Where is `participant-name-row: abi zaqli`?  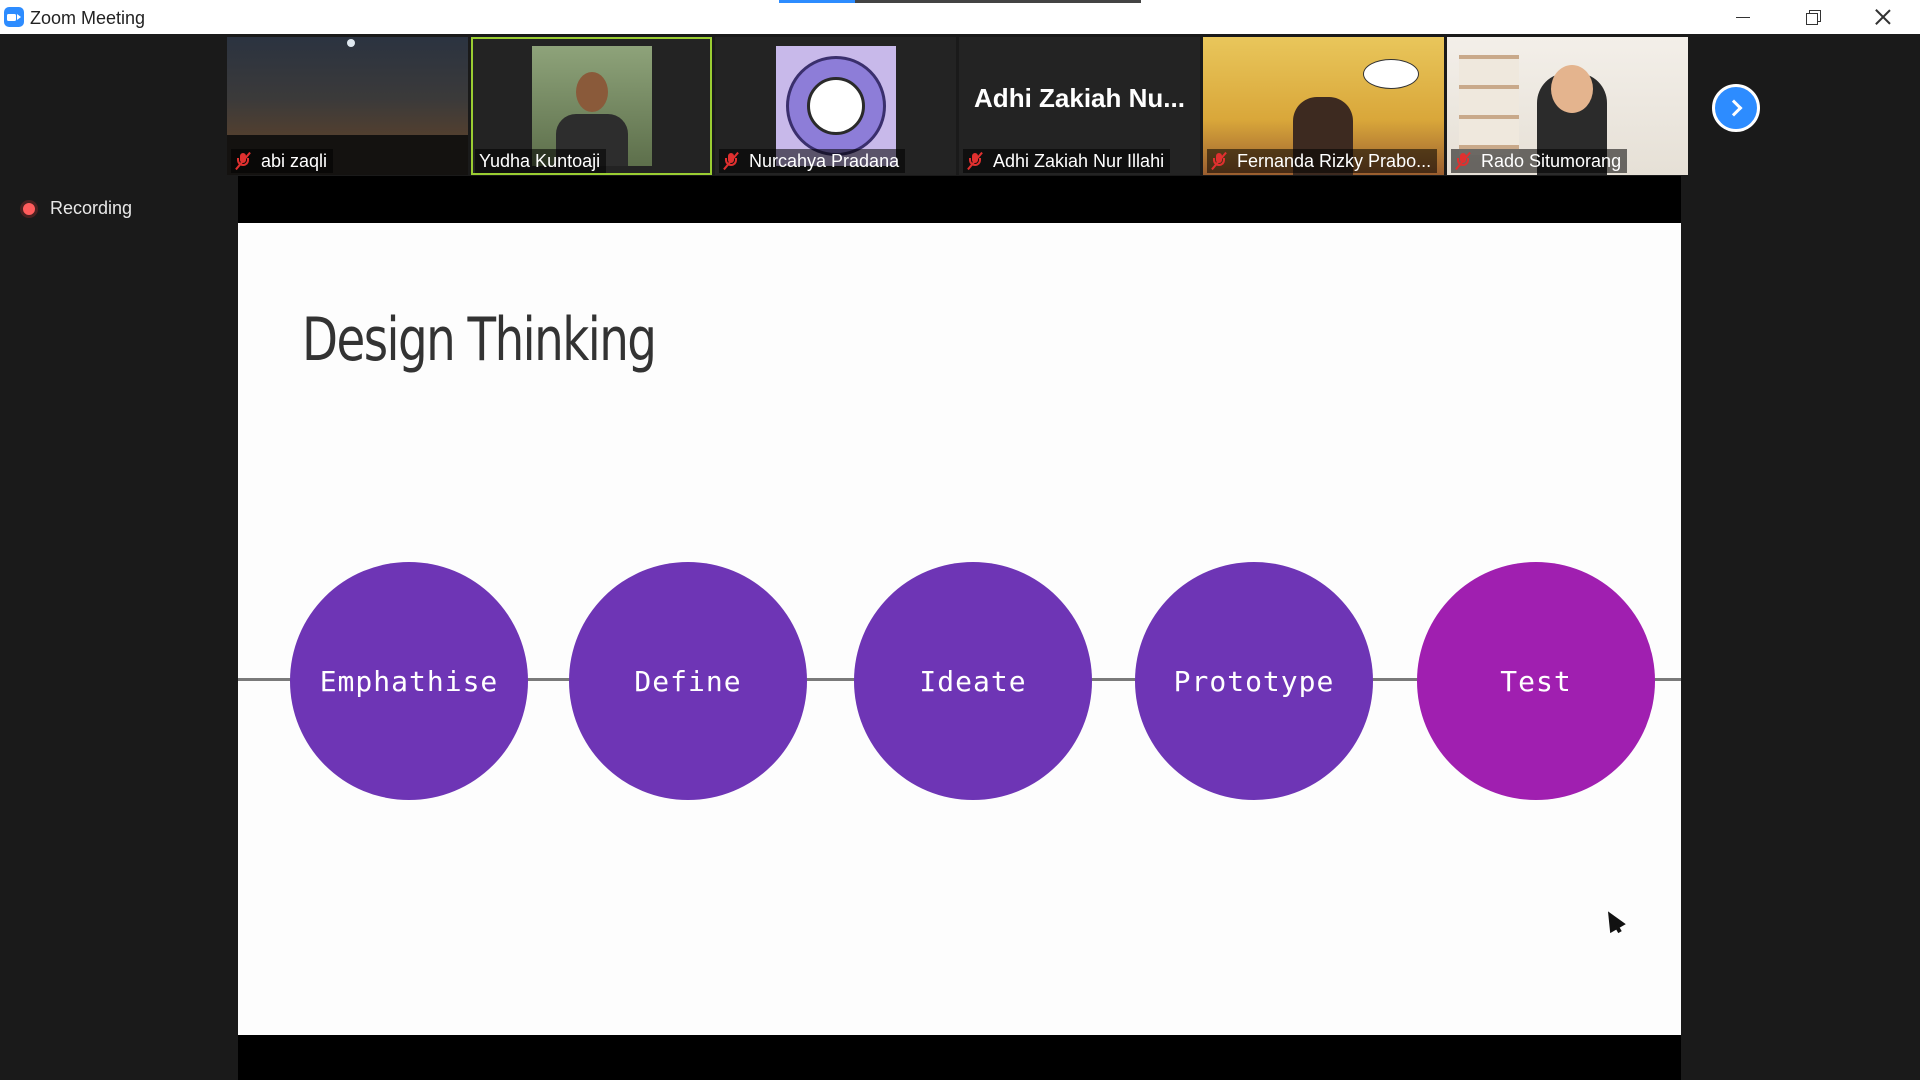
participant-name-row: abi zaqli is located at coordinates (282, 161).